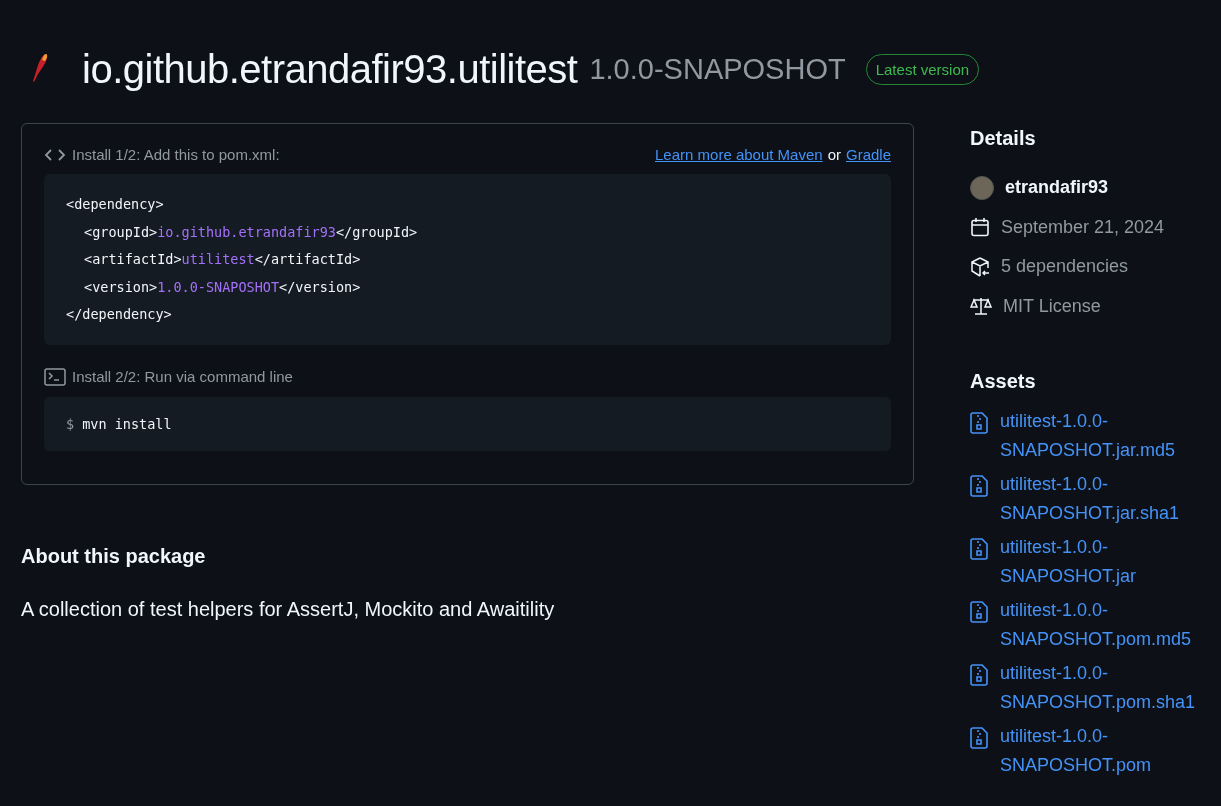  Describe the element at coordinates (182, 376) in the screenshot. I see `install-step-label: Install 2/2: Run via command line` at that location.